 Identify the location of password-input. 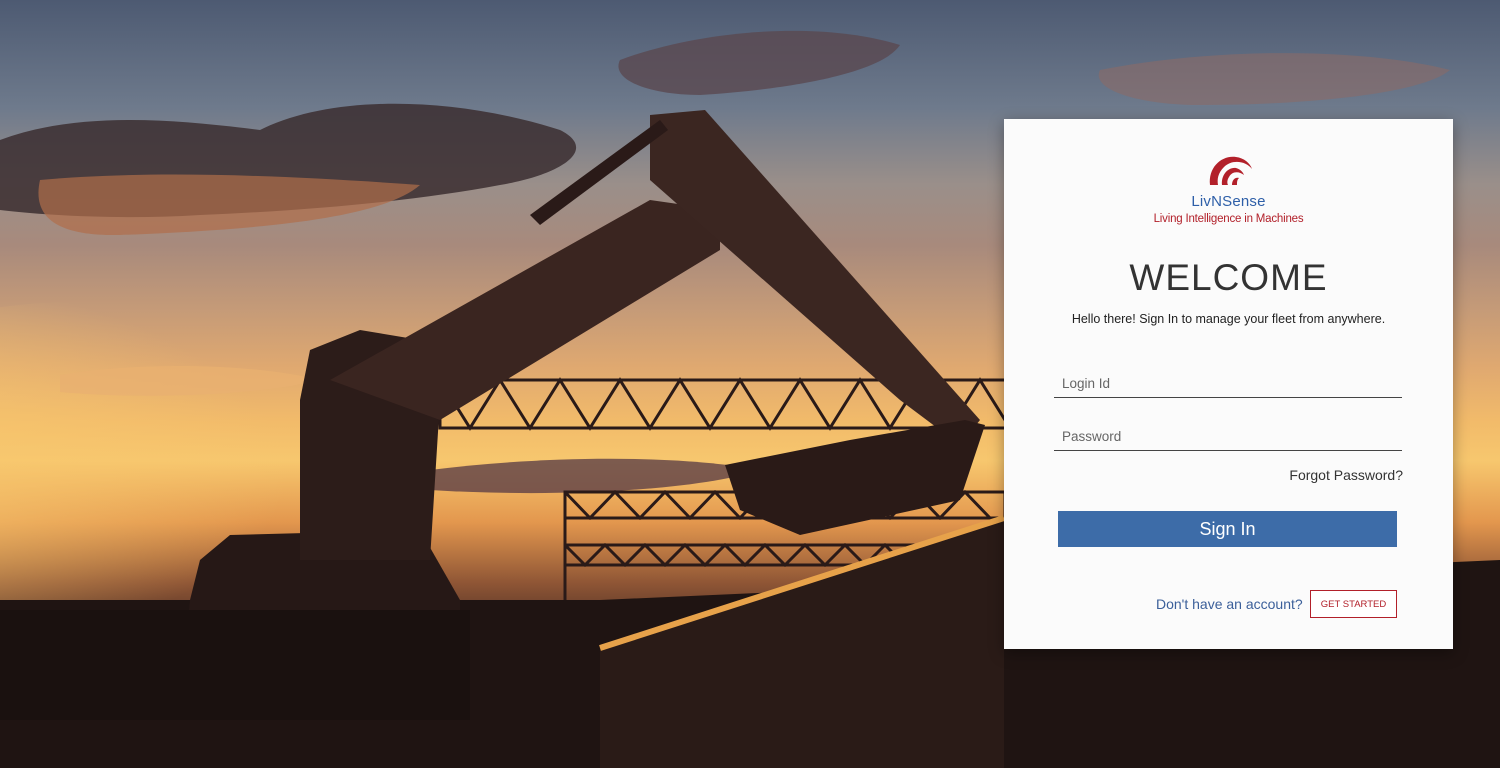
(1228, 437).